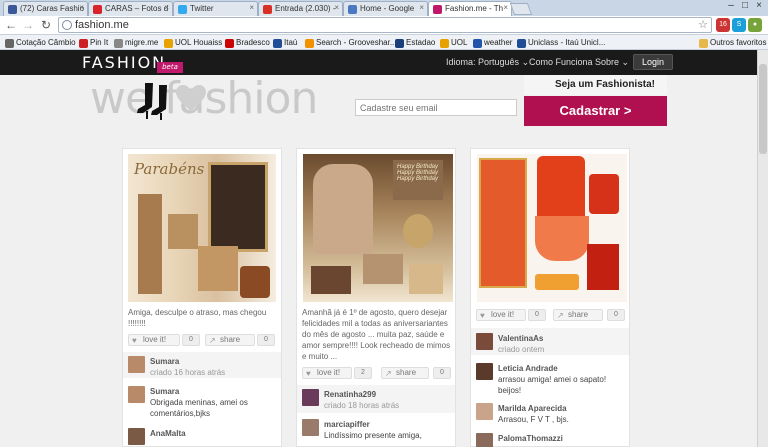 Image resolution: width=768 pixels, height=447 pixels. What do you see at coordinates (130, 8) in the screenshot?
I see `browser-tab: CARAS – Fotos d ×` at bounding box center [130, 8].